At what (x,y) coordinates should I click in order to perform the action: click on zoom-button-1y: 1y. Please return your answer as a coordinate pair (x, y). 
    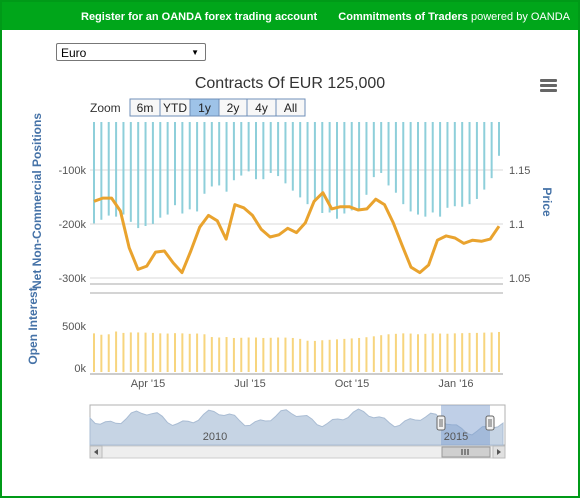
    Looking at the image, I should click on (204, 107).